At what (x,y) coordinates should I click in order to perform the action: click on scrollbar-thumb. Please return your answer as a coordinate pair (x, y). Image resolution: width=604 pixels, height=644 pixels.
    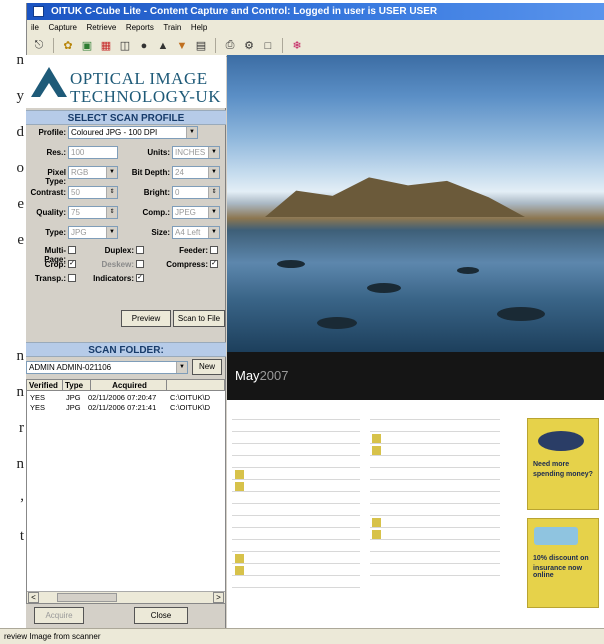
    Looking at the image, I should click on (87, 597).